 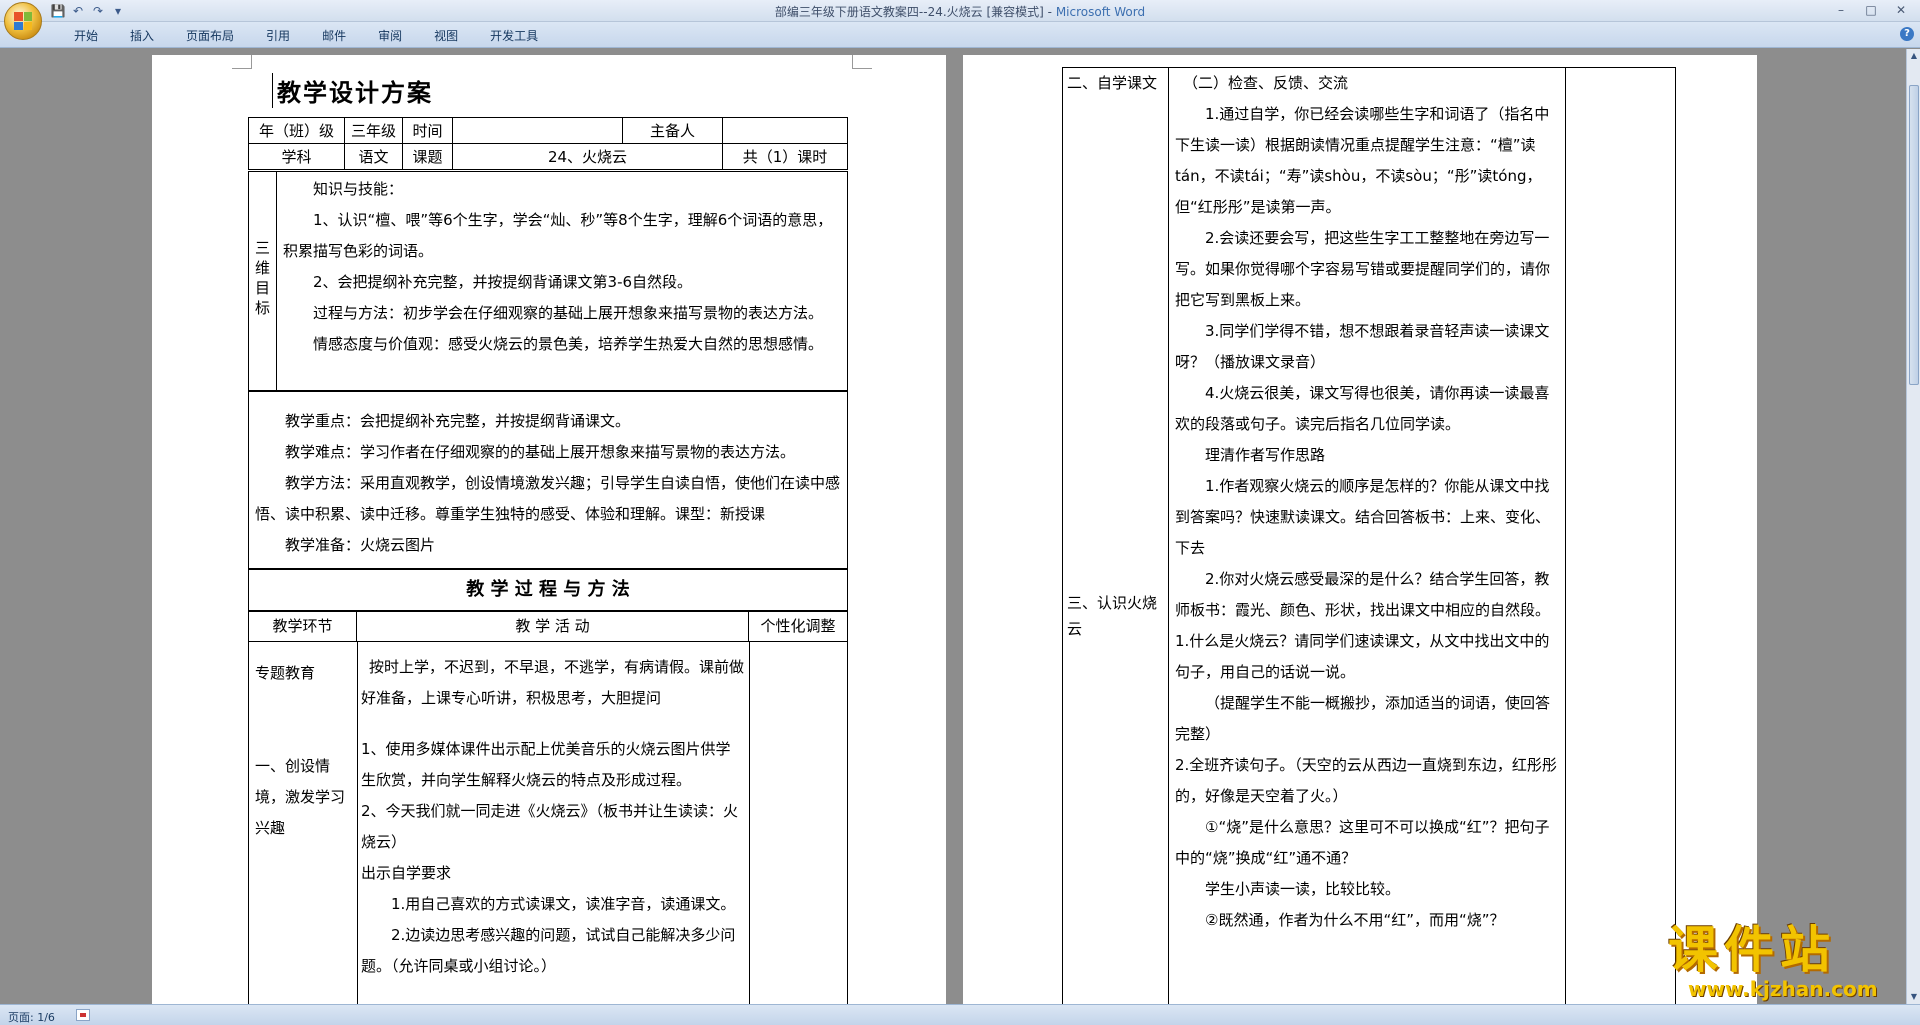 I want to click on tab-mailings: 邮件, so click(x=334, y=36).